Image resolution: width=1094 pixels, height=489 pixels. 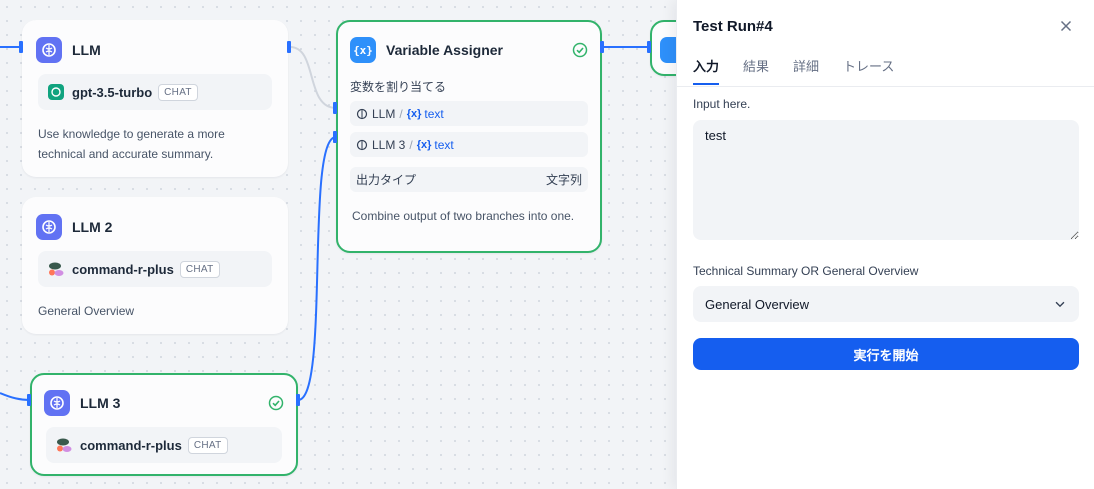 I want to click on llm3-target-handle, so click(x=29, y=400).